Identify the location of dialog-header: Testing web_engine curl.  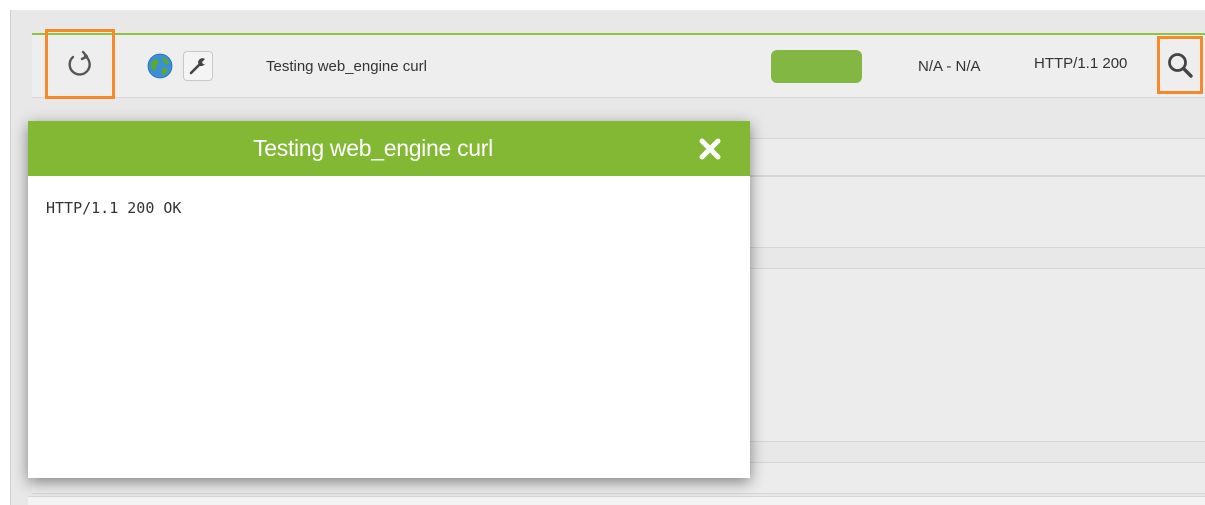
(389, 148).